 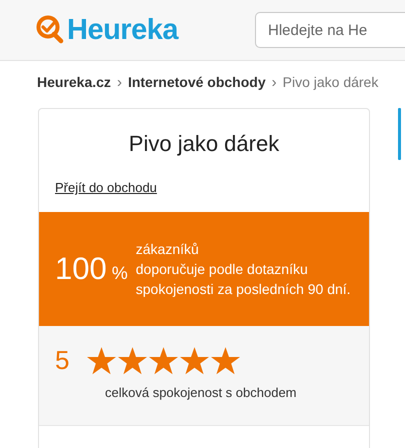 I want to click on accent-bar, so click(x=399, y=134).